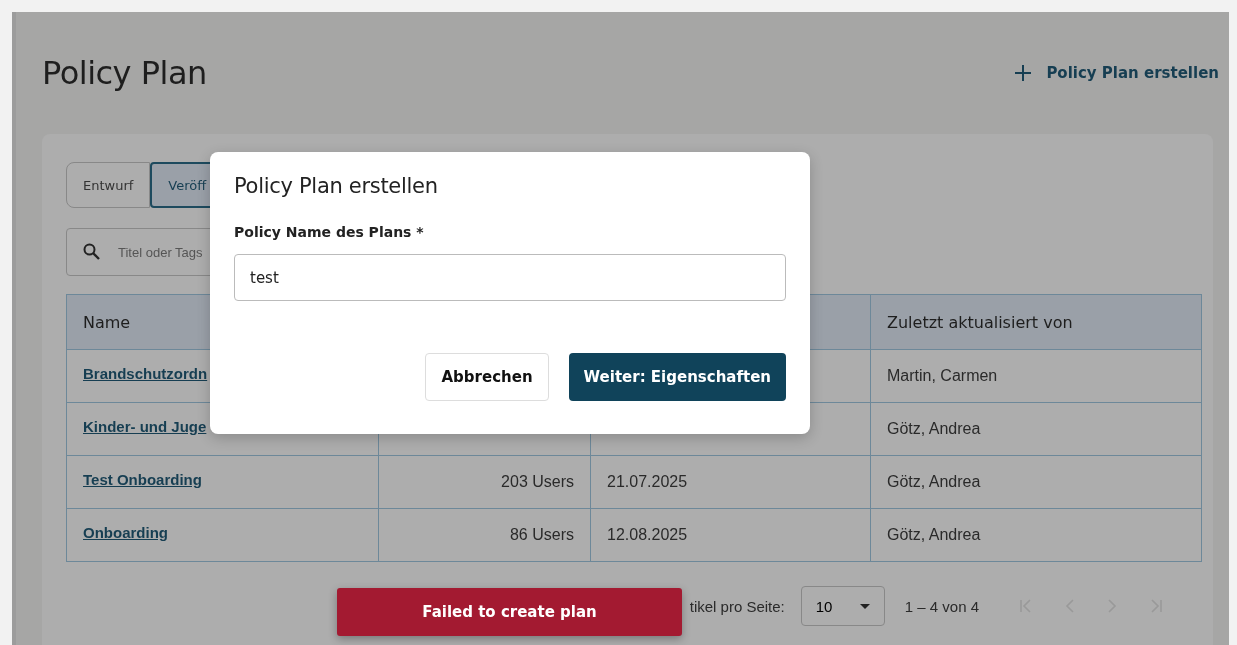  Describe the element at coordinates (509, 612) in the screenshot. I see `error-toast: Failed to create plan` at that location.